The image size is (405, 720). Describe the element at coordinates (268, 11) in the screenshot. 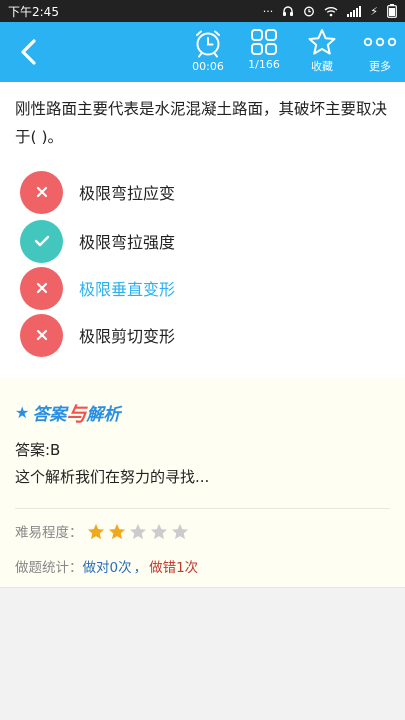

I see `more-dots-icon: ···` at that location.